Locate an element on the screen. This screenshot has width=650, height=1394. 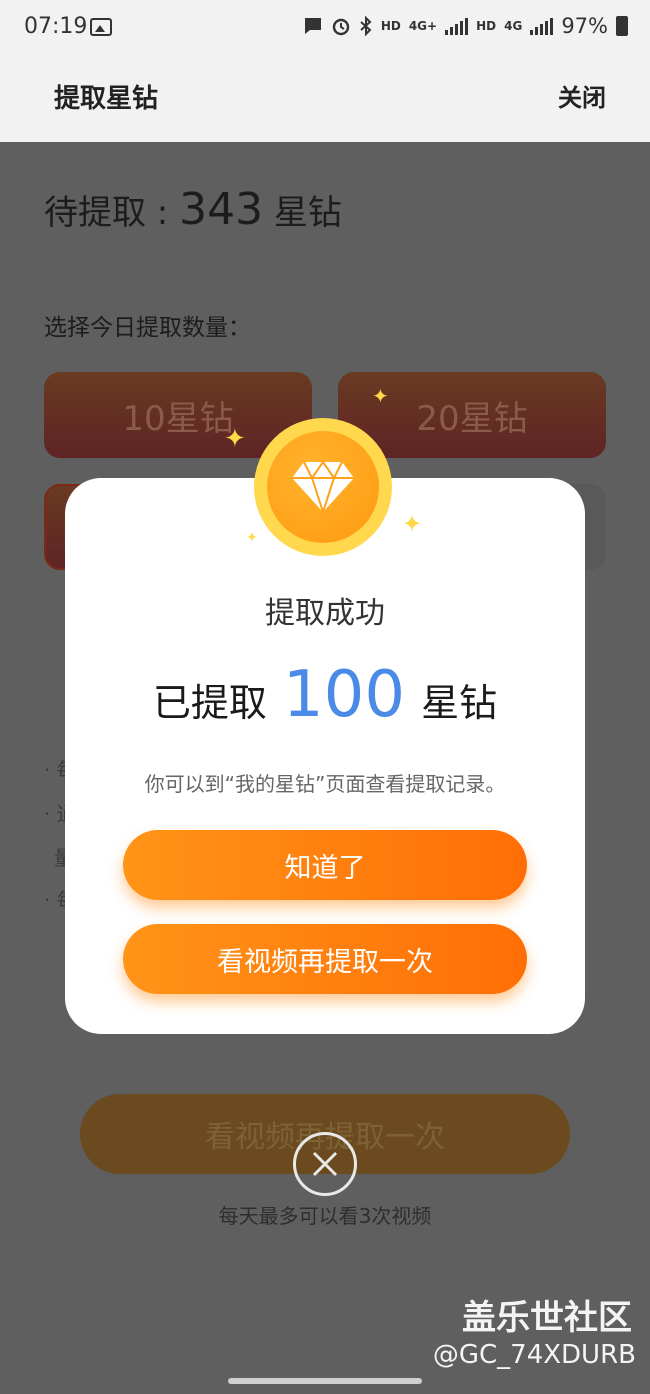
close-button: 关闭 is located at coordinates (582, 95).